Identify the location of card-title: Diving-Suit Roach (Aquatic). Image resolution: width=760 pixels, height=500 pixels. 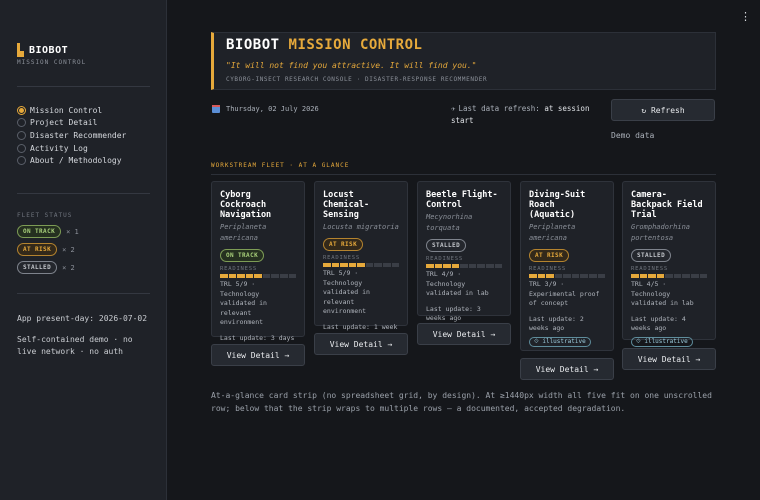
(557, 205).